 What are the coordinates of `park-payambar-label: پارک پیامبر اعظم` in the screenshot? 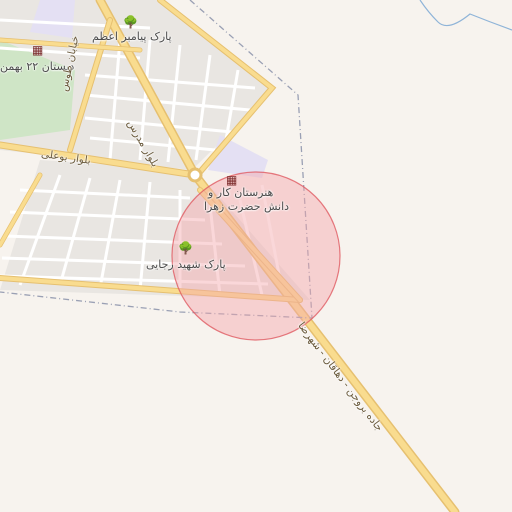 It's located at (132, 36).